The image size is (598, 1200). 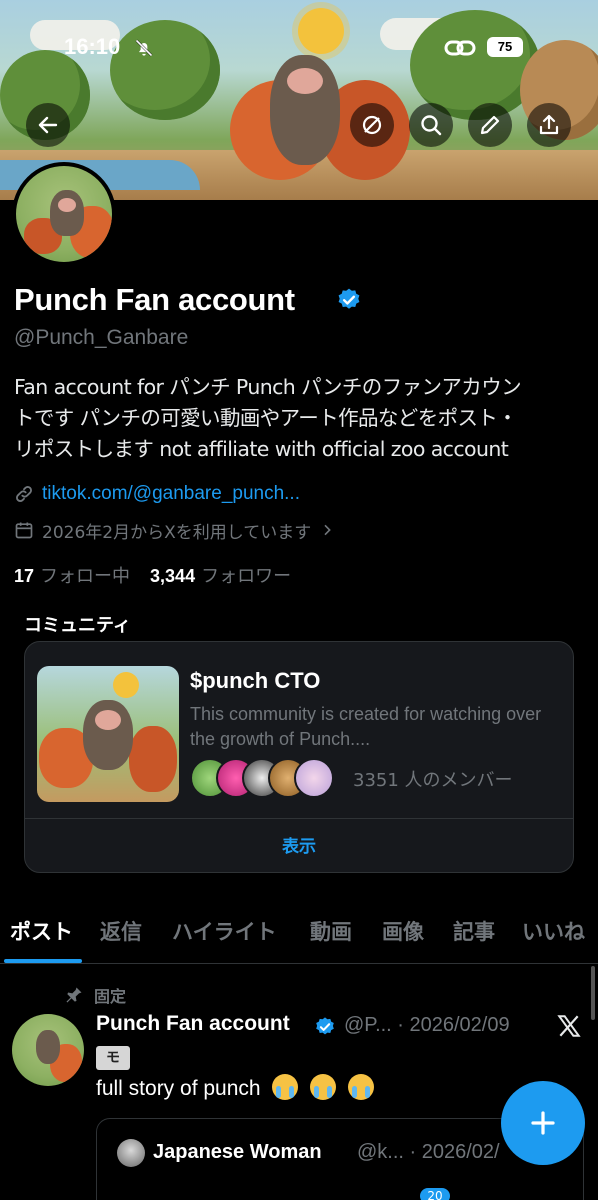 I want to click on battery-indicator: 75, so click(x=505, y=47).